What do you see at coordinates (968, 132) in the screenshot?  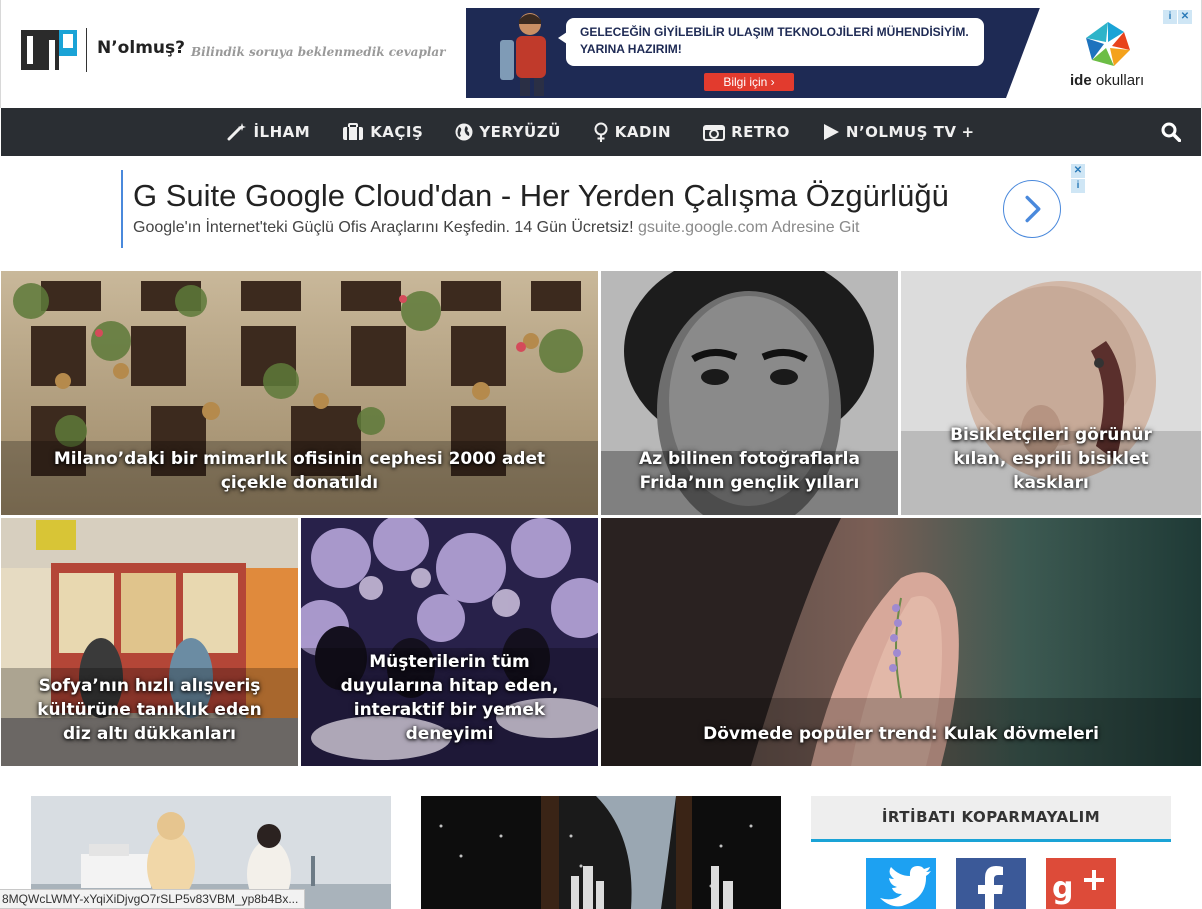 I see `nav-tv-plus: +` at bounding box center [968, 132].